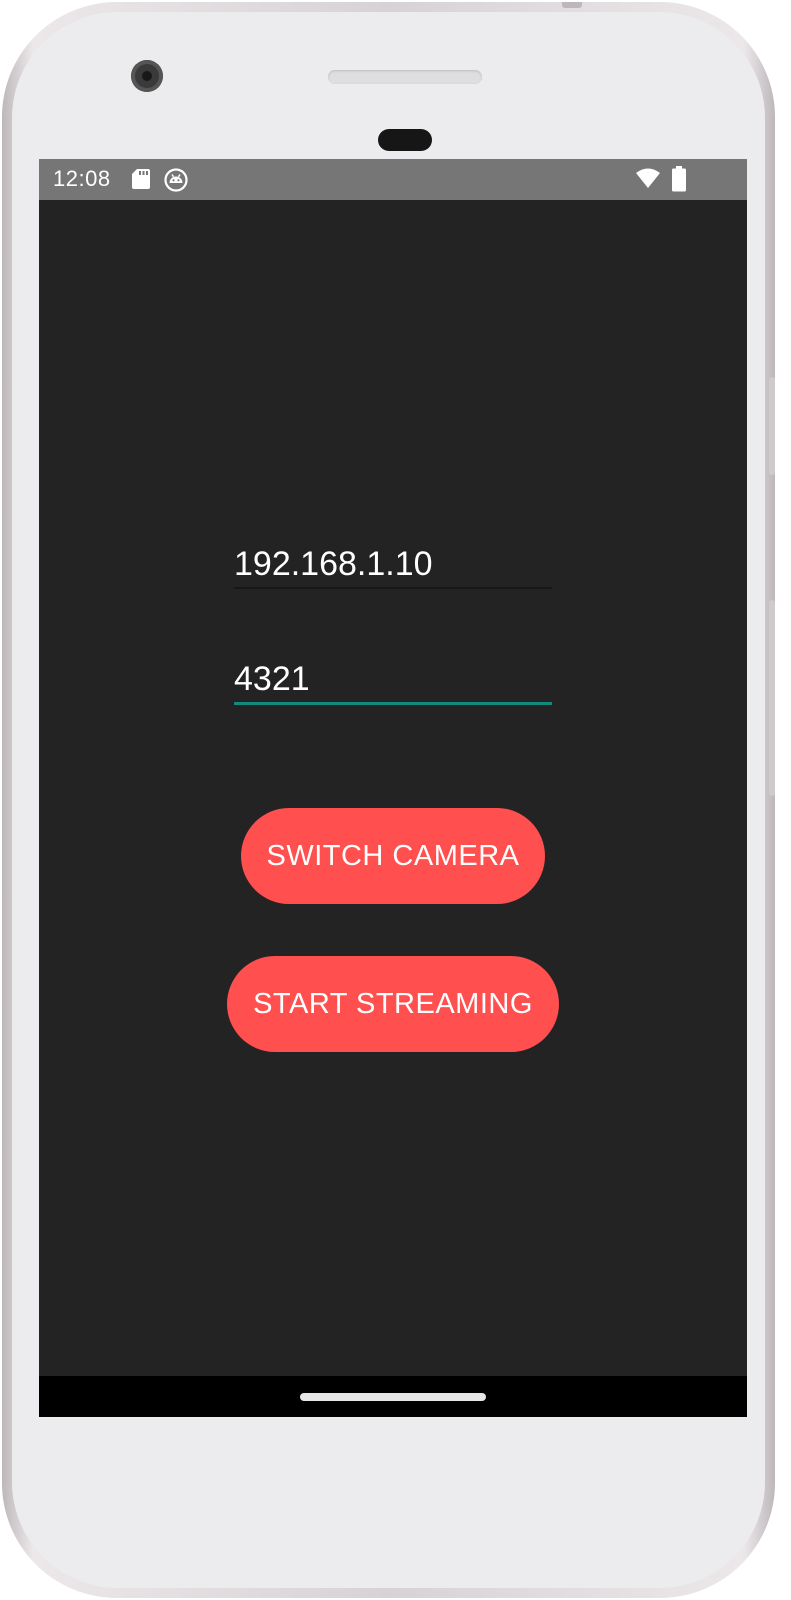 This screenshot has height=1600, width=791. I want to click on wifi-icon, so click(648, 180).